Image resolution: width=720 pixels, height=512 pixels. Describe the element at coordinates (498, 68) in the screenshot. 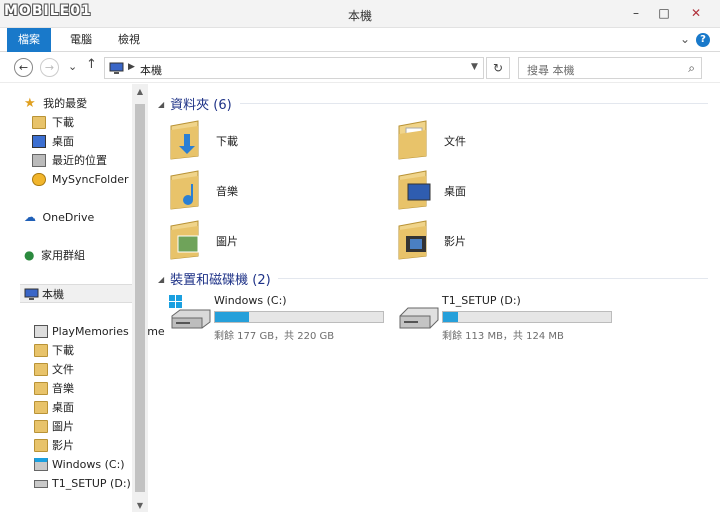

I see `refresh-button: ↻` at that location.